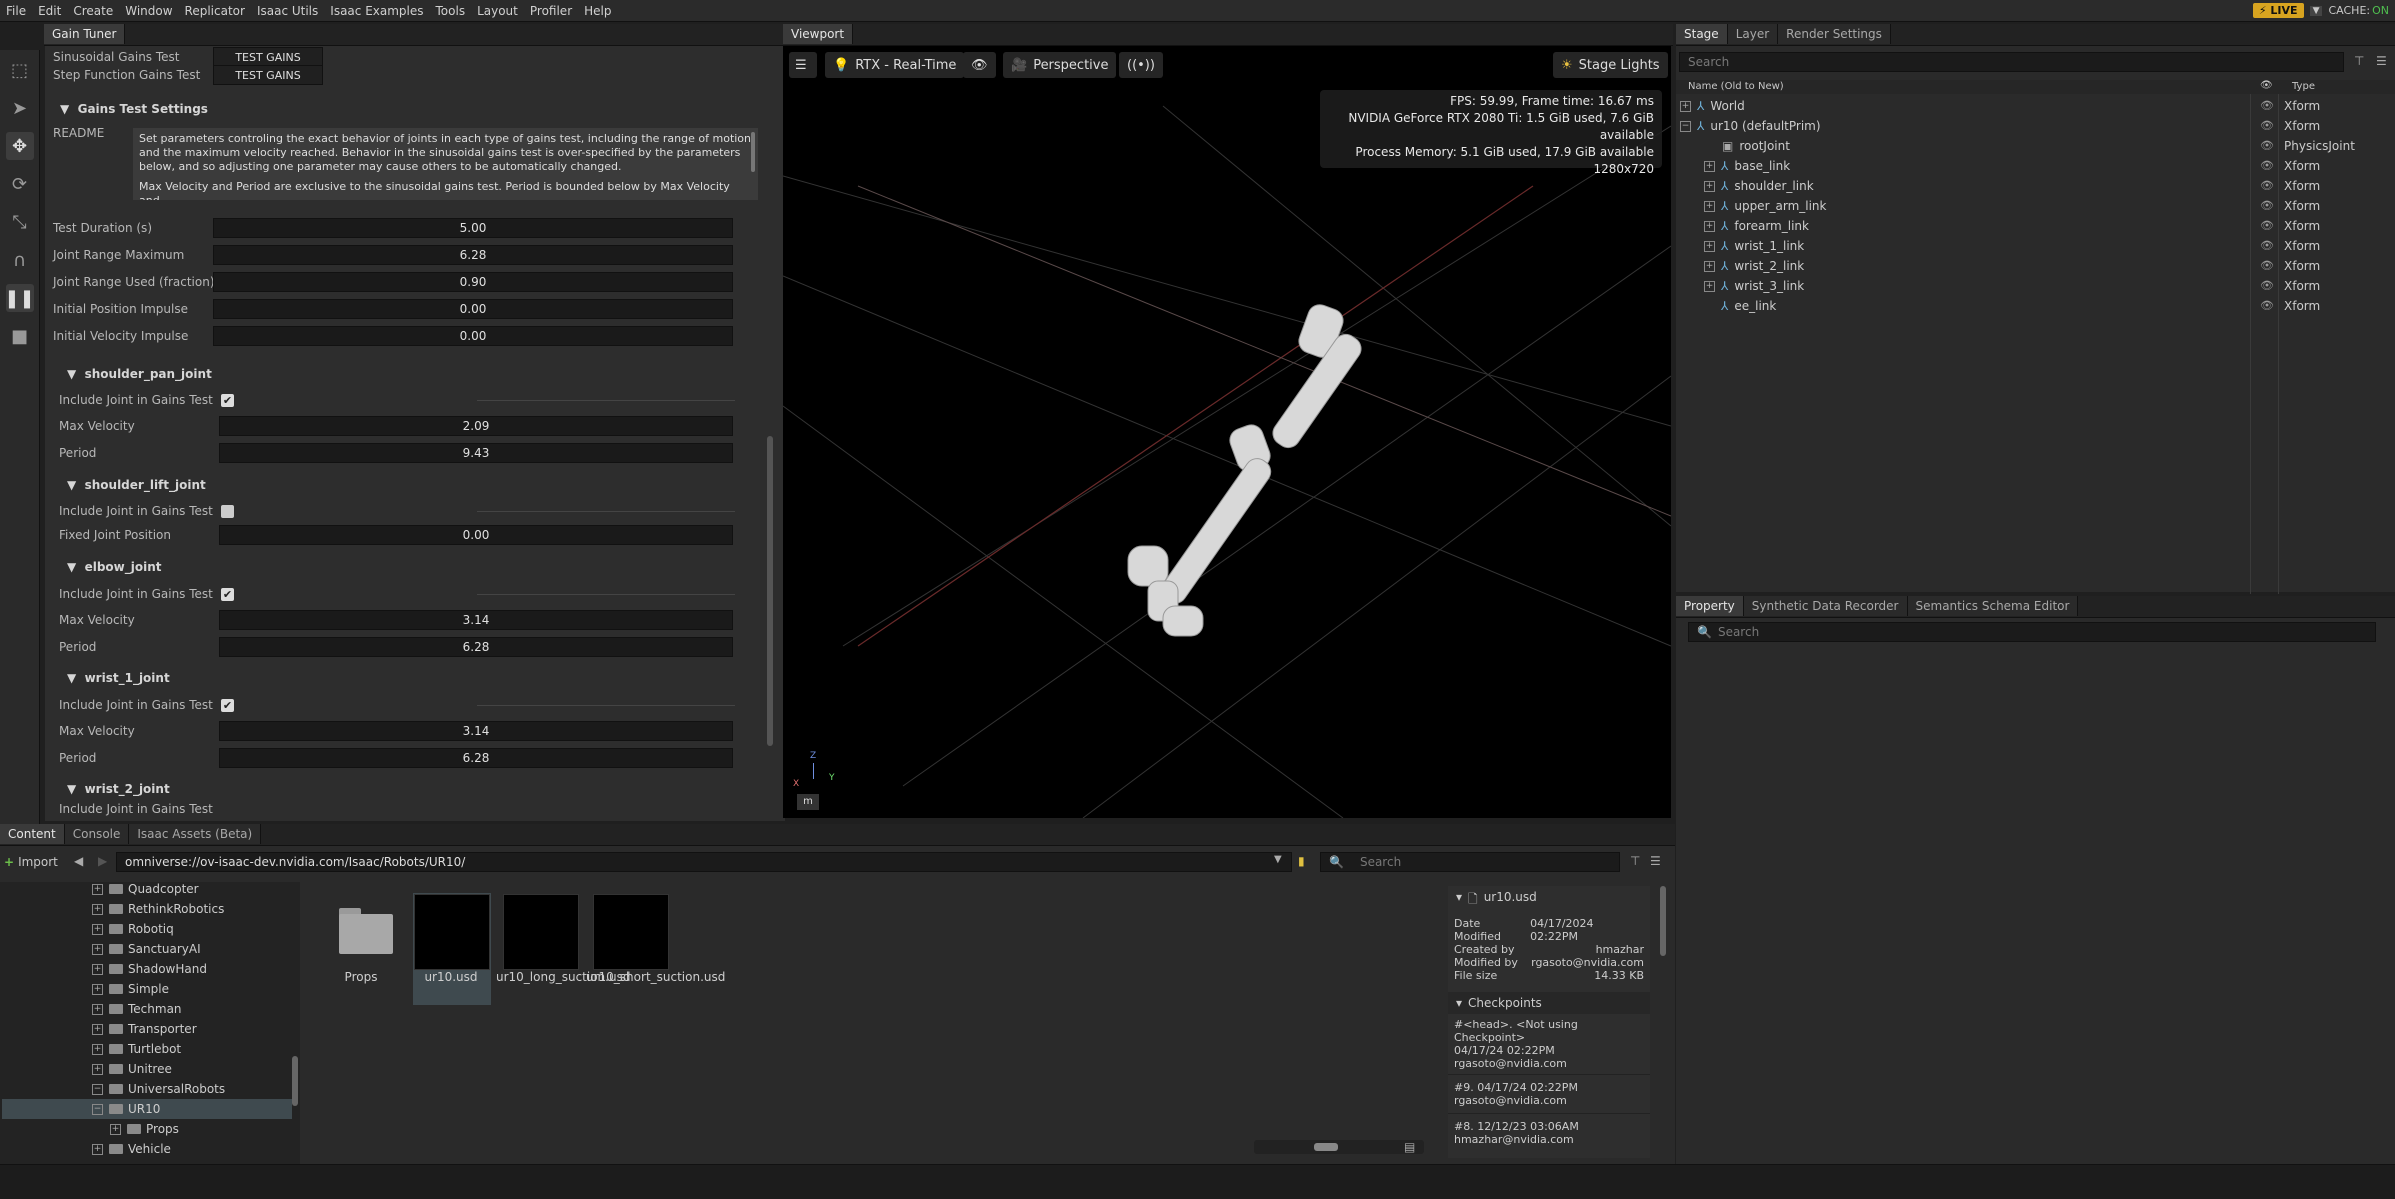  What do you see at coordinates (287, 11) in the screenshot?
I see `menu-isaac-utils: Isaac Utils` at bounding box center [287, 11].